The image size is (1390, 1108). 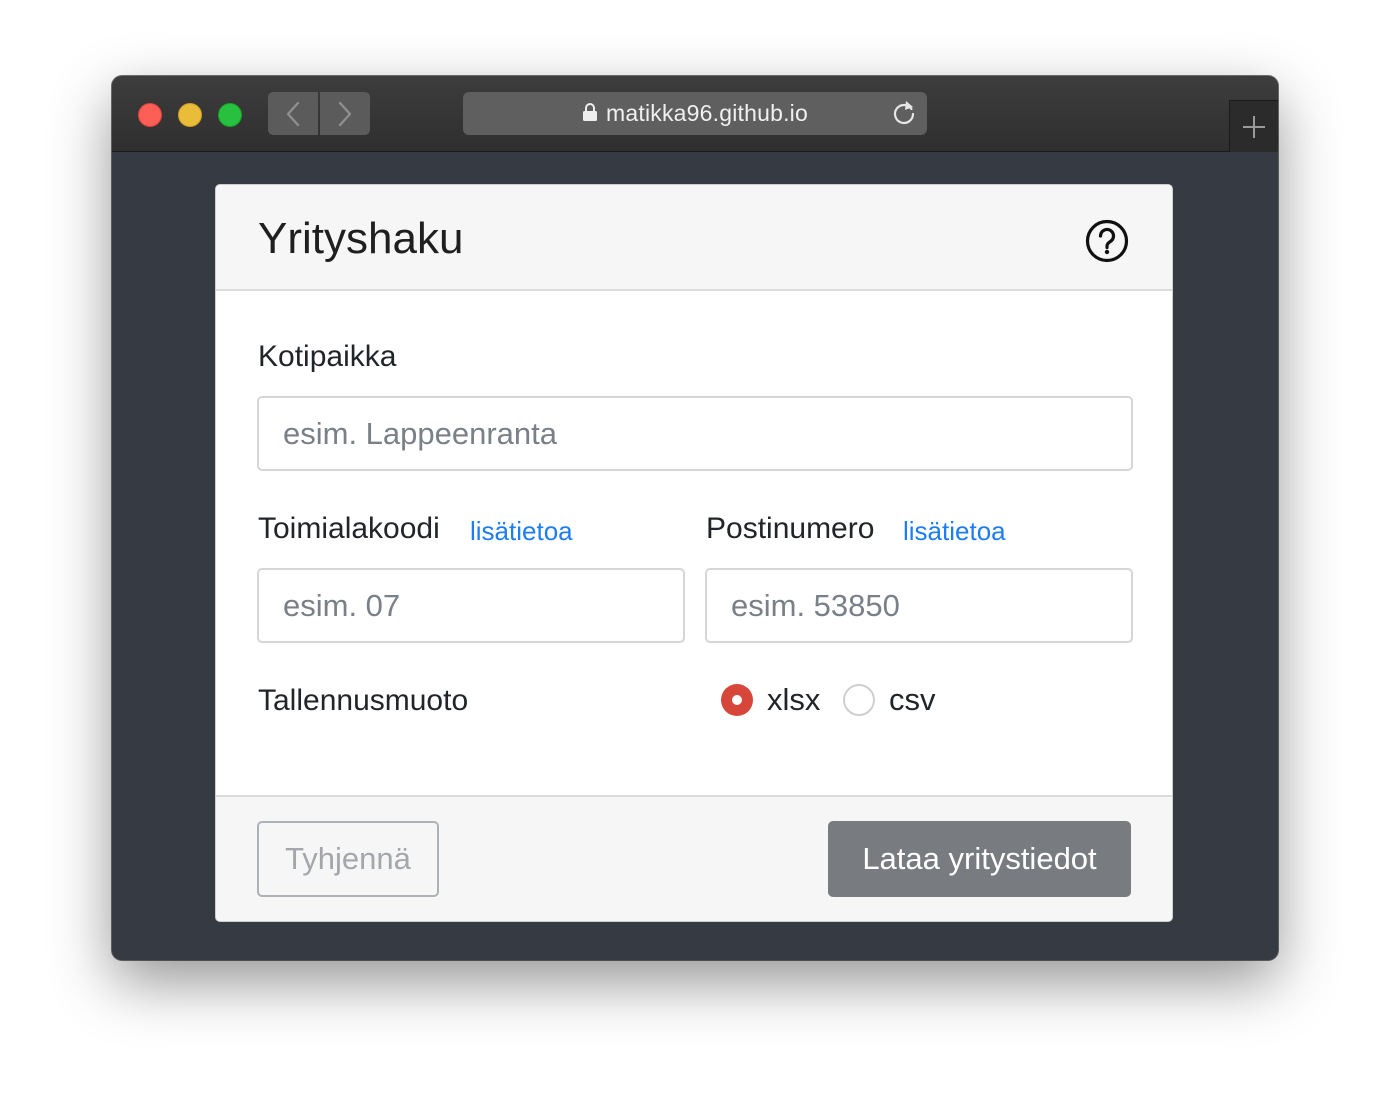 I want to click on postinumero-info-link: lisätietoa, so click(x=954, y=531).